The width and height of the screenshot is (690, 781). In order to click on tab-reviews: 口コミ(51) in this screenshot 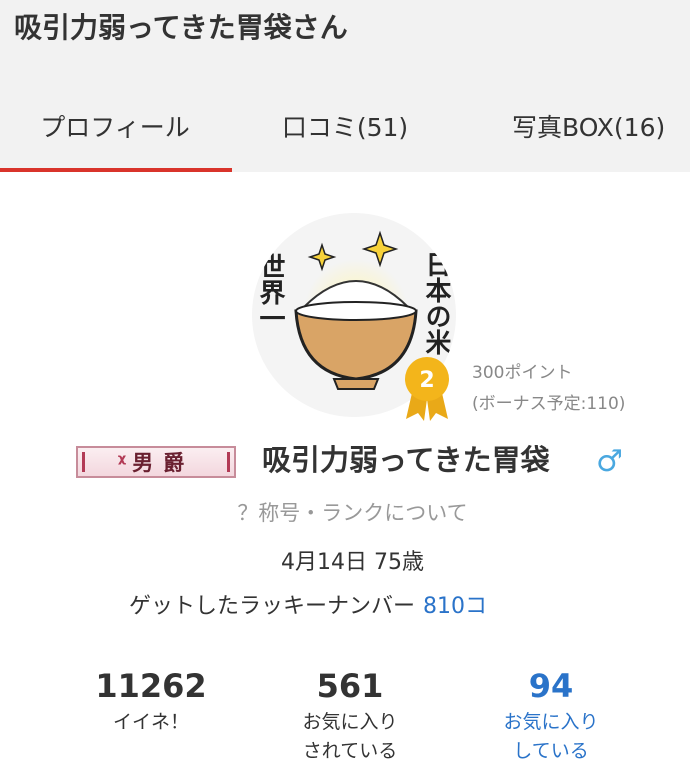, I will do `click(345, 126)`.